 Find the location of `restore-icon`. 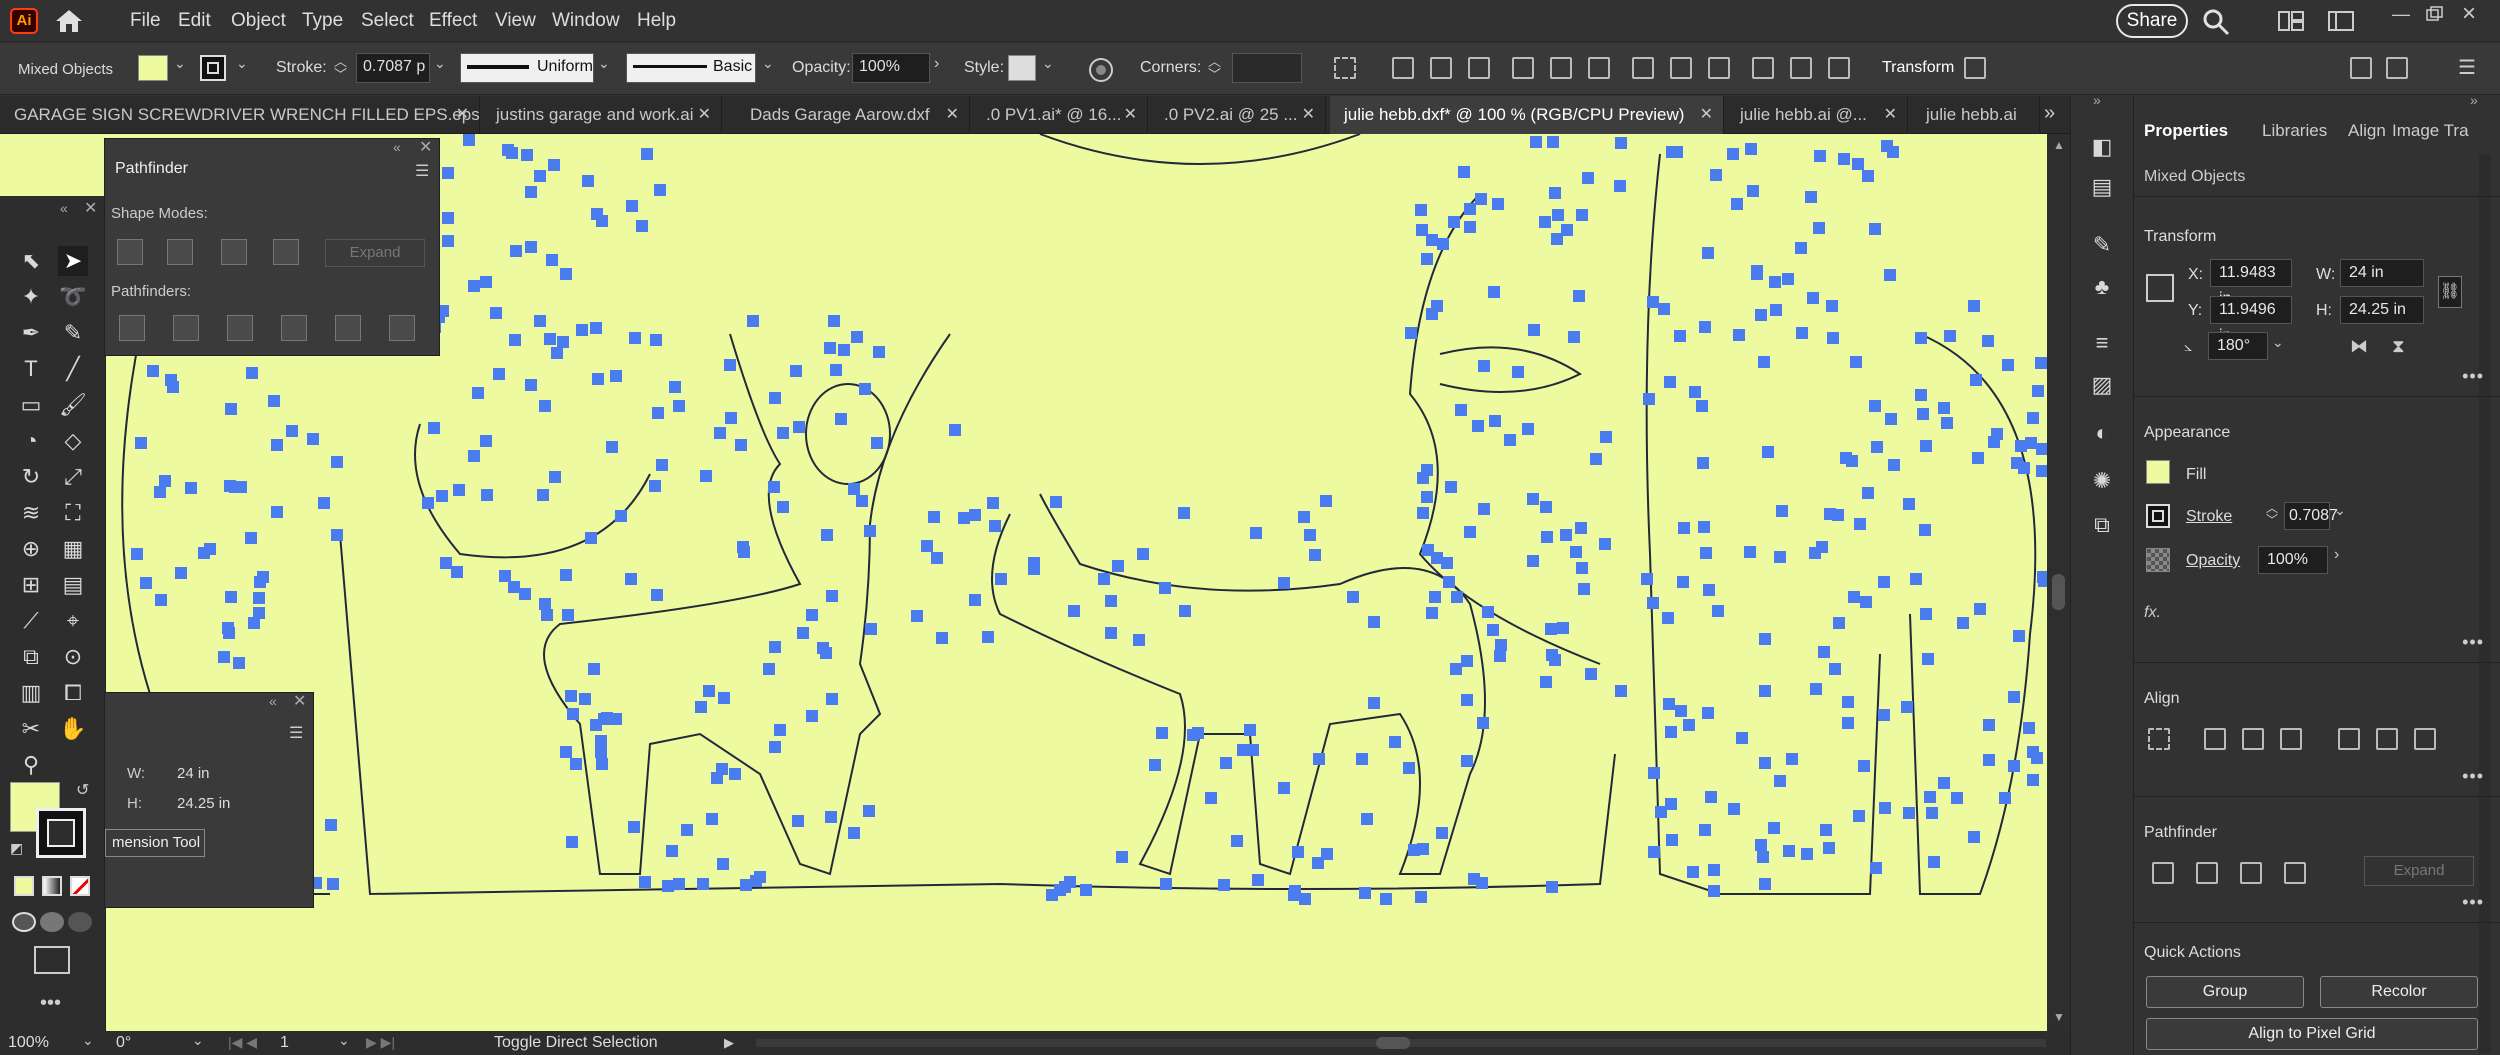

restore-icon is located at coordinates (2435, 14).